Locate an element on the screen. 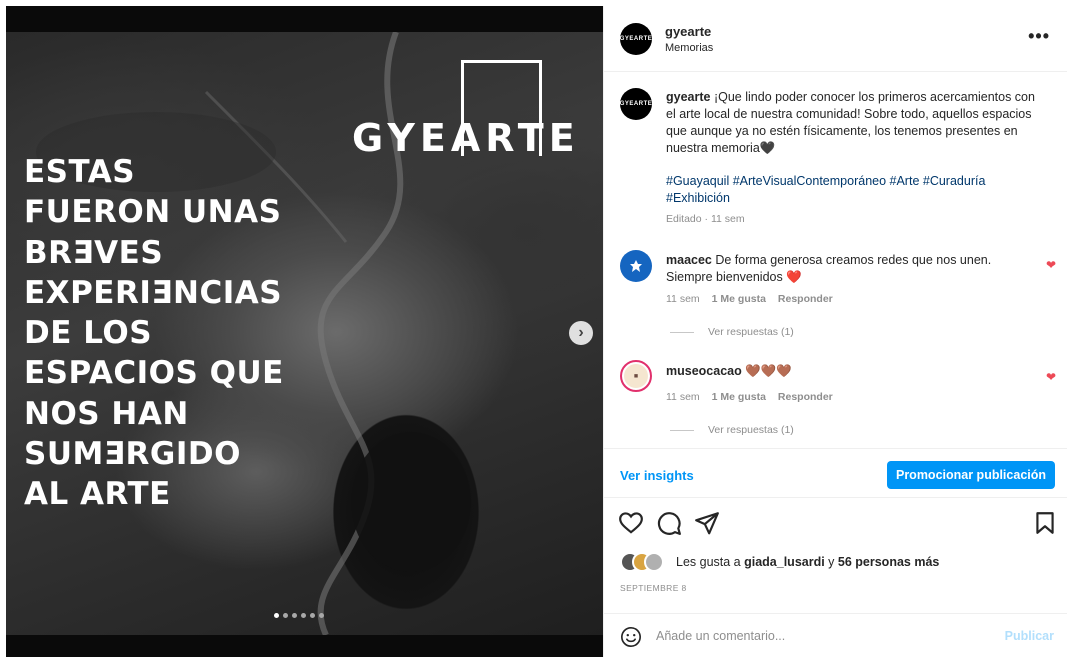 The height and width of the screenshot is (657, 1067). maacec-logo-icon is located at coordinates (636, 266).